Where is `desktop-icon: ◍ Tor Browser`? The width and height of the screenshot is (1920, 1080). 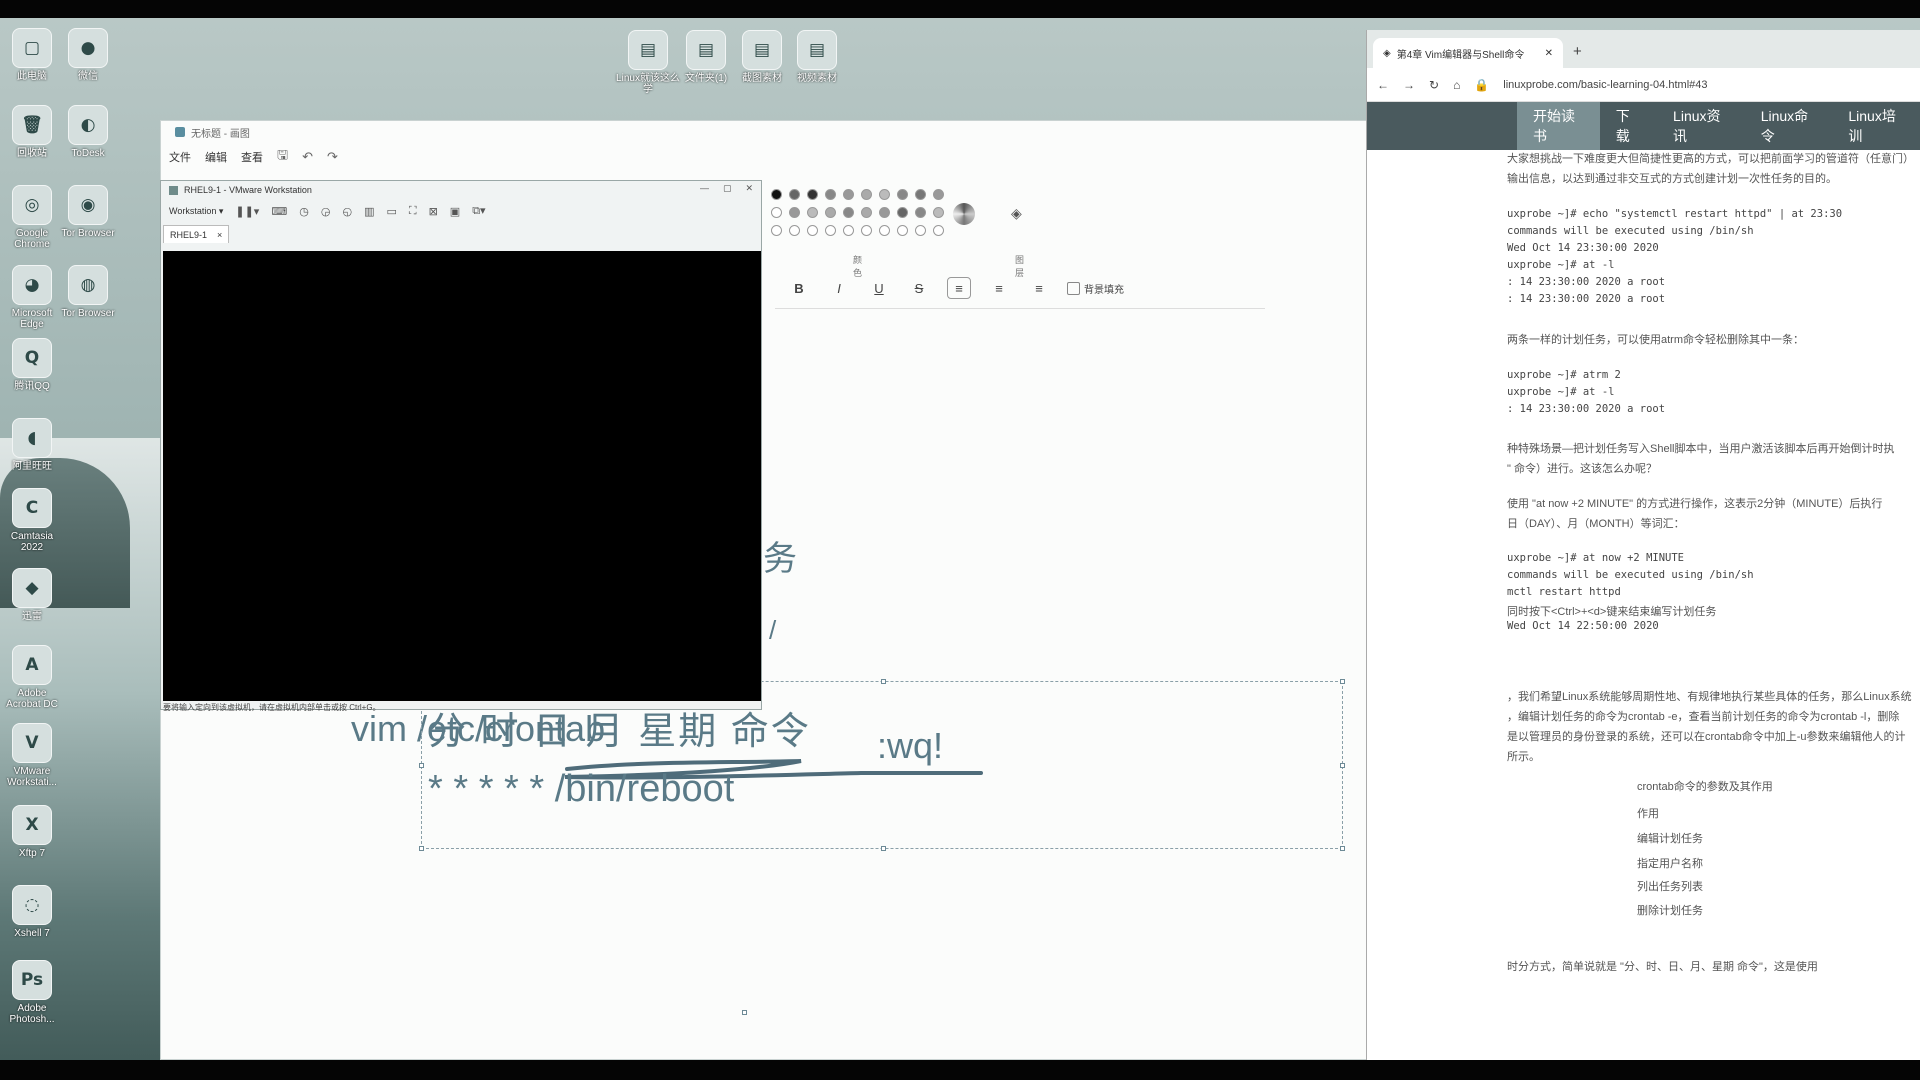
desktop-icon: ◍ Tor Browser is located at coordinates (88, 292).